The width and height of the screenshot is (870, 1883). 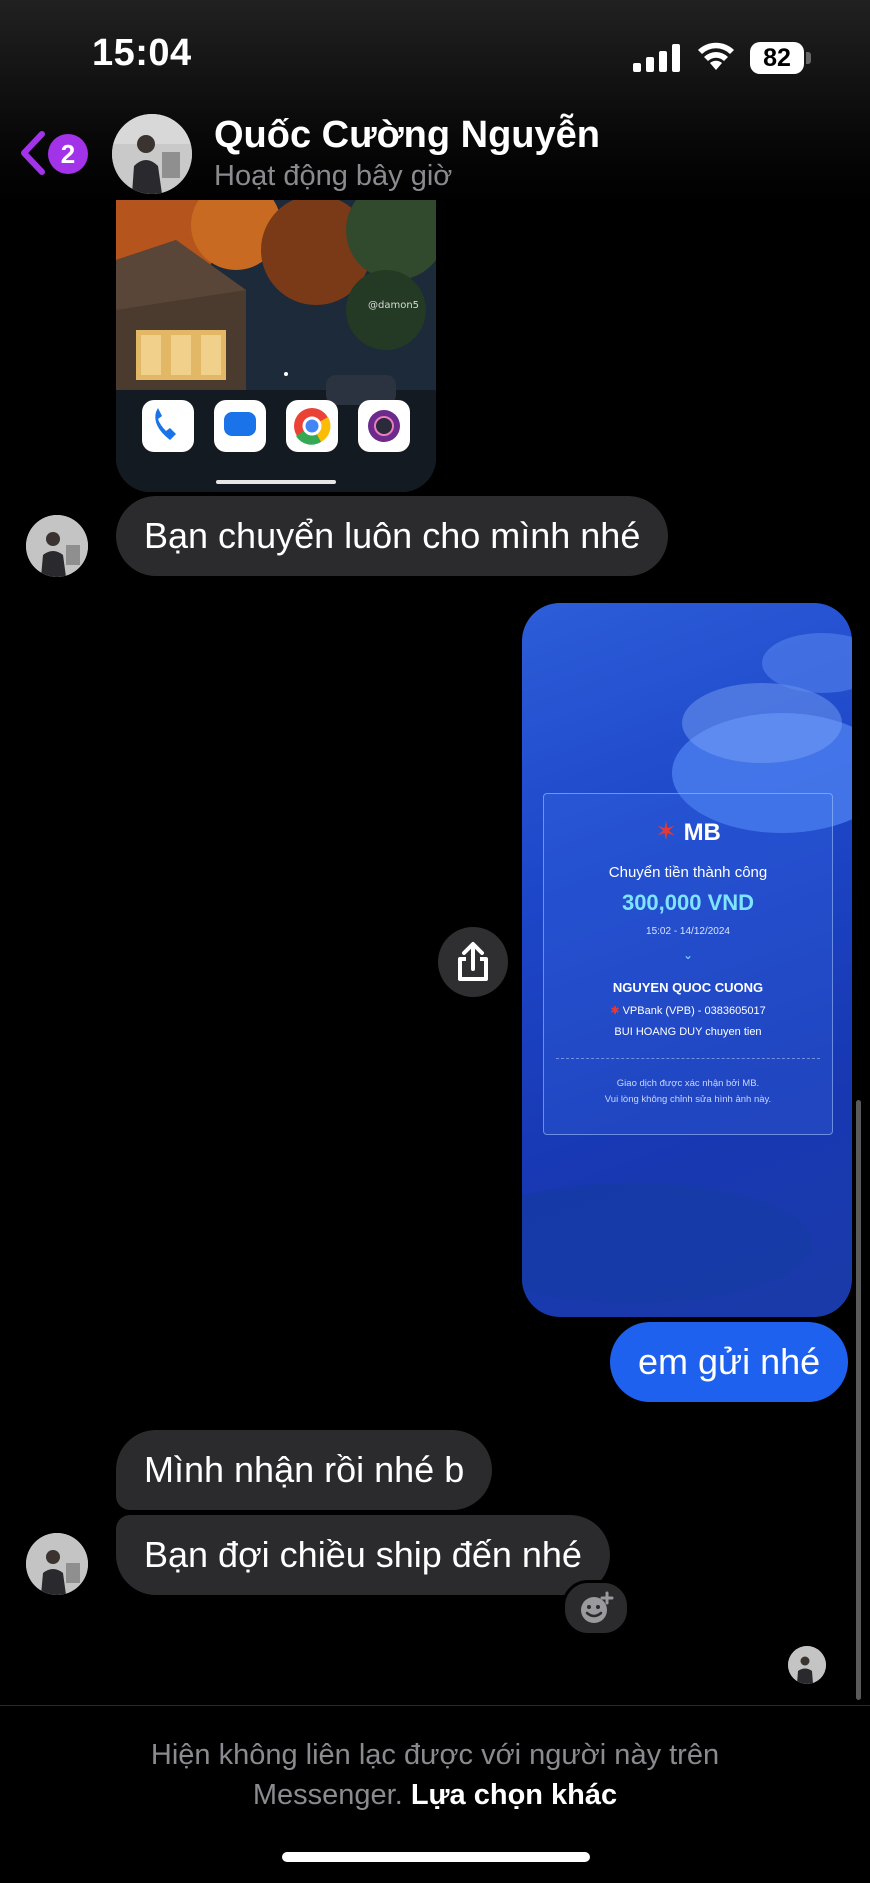 What do you see at coordinates (142, 53) in the screenshot?
I see `status-time: 15:04` at bounding box center [142, 53].